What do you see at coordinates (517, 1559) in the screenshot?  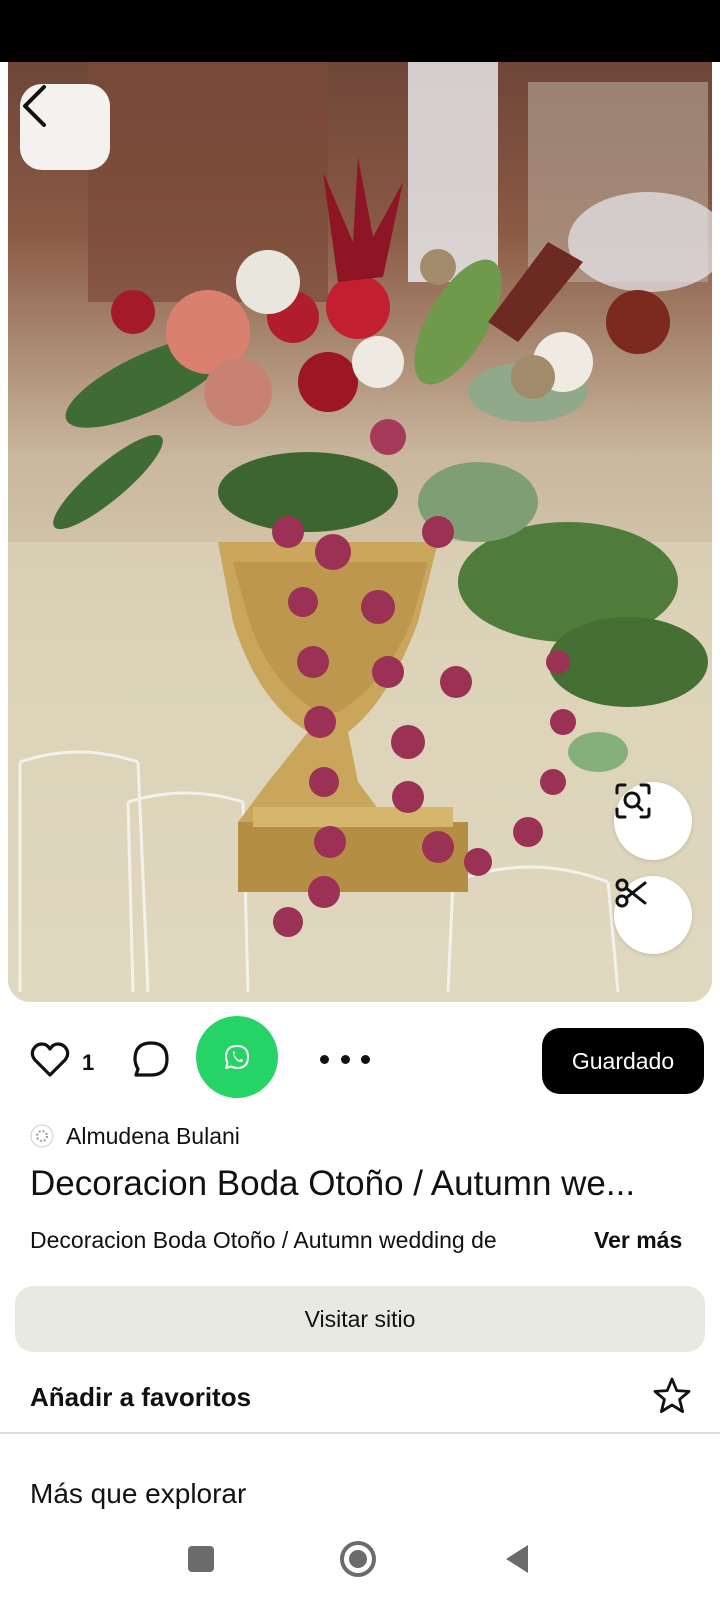 I see `system-back-button` at bounding box center [517, 1559].